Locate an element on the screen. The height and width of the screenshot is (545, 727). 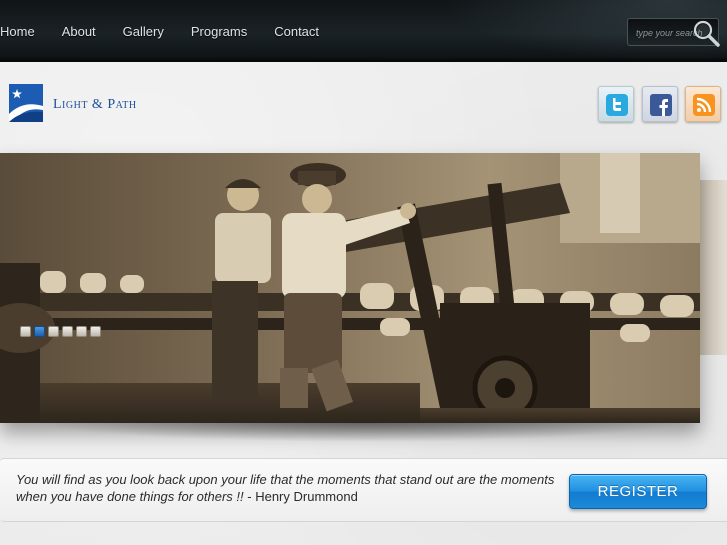
quote-author: - Henry Drummond is located at coordinates (300, 496).